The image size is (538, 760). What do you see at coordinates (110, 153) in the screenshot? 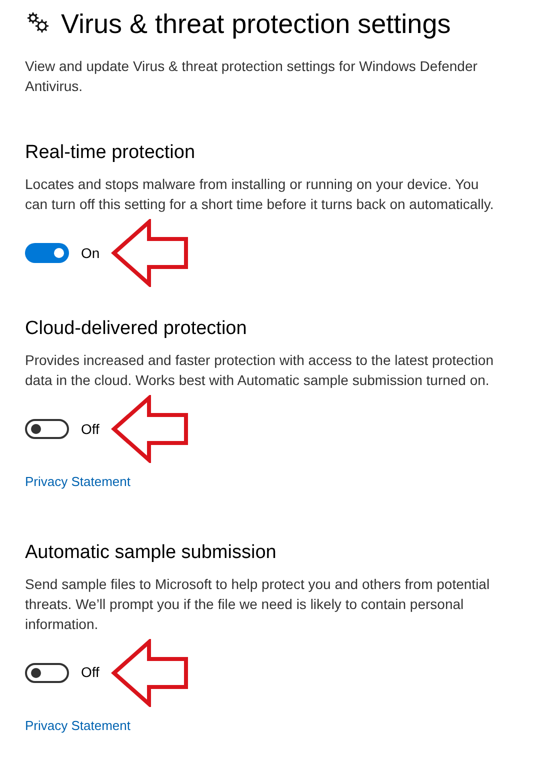
I see `section-heading: Real-time protection` at bounding box center [110, 153].